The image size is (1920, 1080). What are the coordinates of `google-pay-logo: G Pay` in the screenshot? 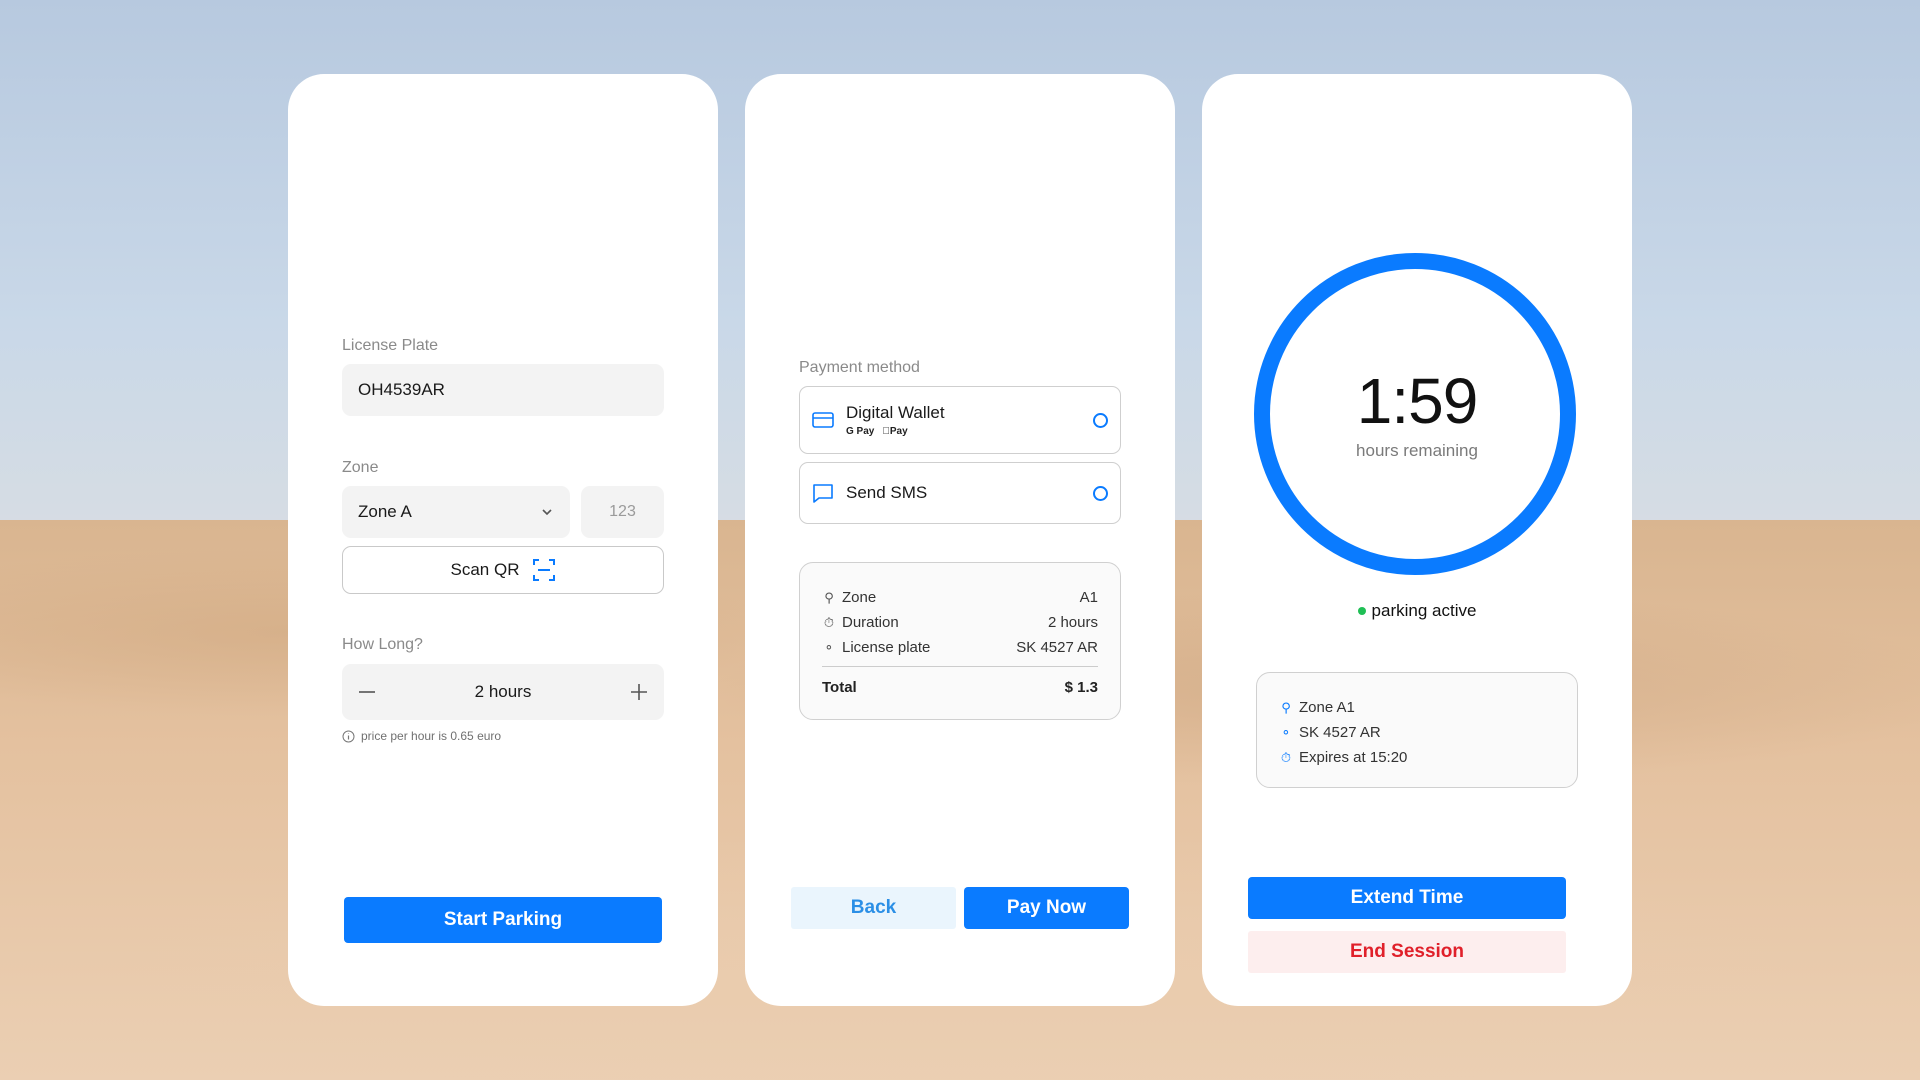 It's located at (860, 431).